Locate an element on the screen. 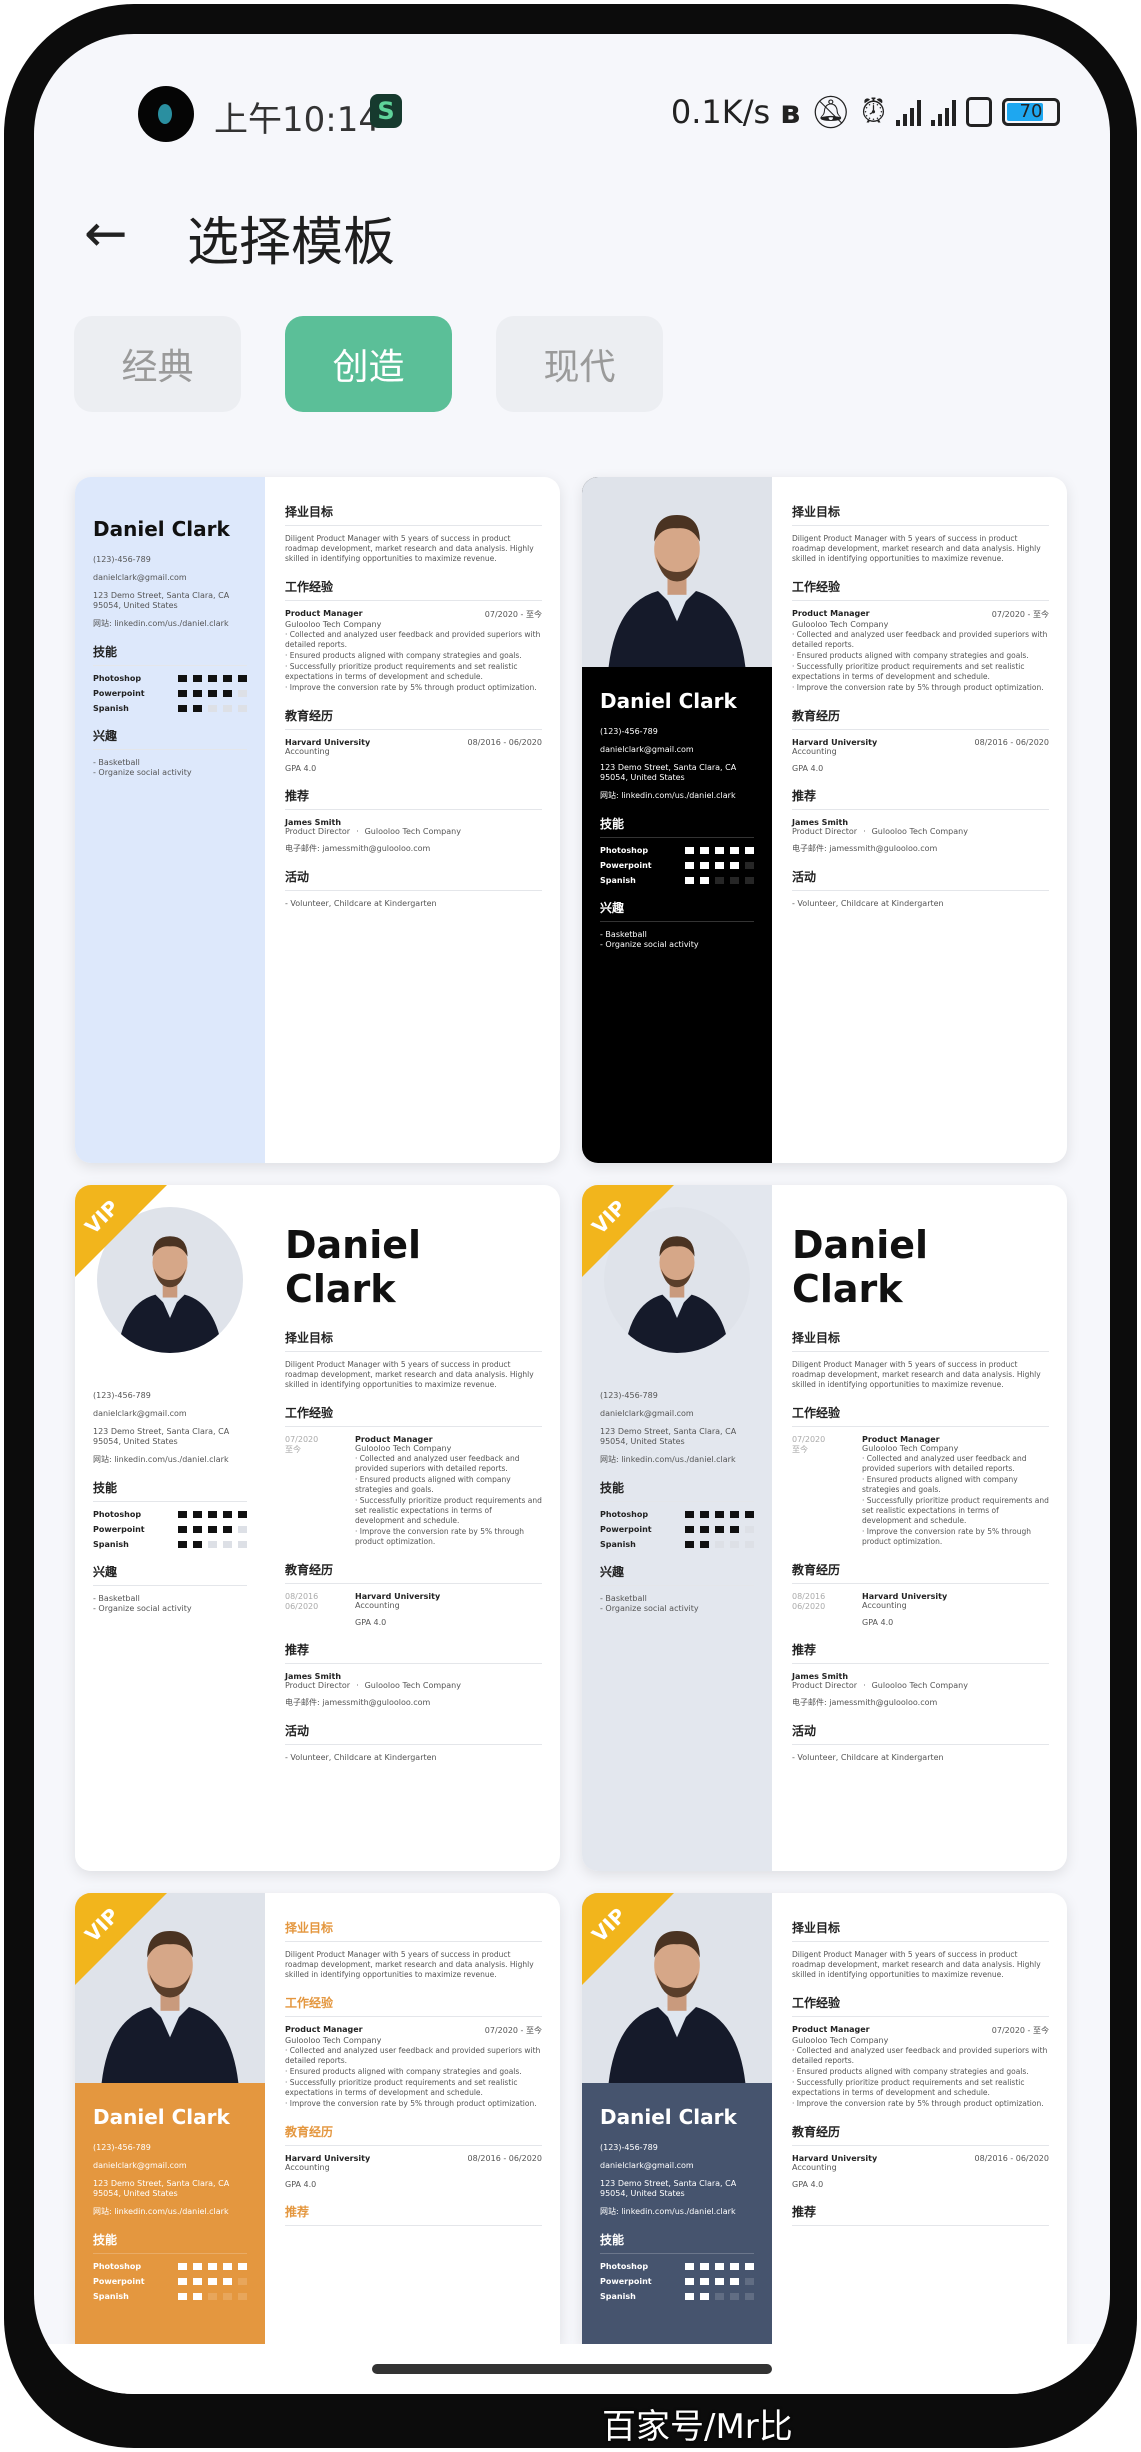 Image resolution: width=1141 pixels, height=2452 pixels. category-tabs: 经典 创造 现代 is located at coordinates (368, 364).